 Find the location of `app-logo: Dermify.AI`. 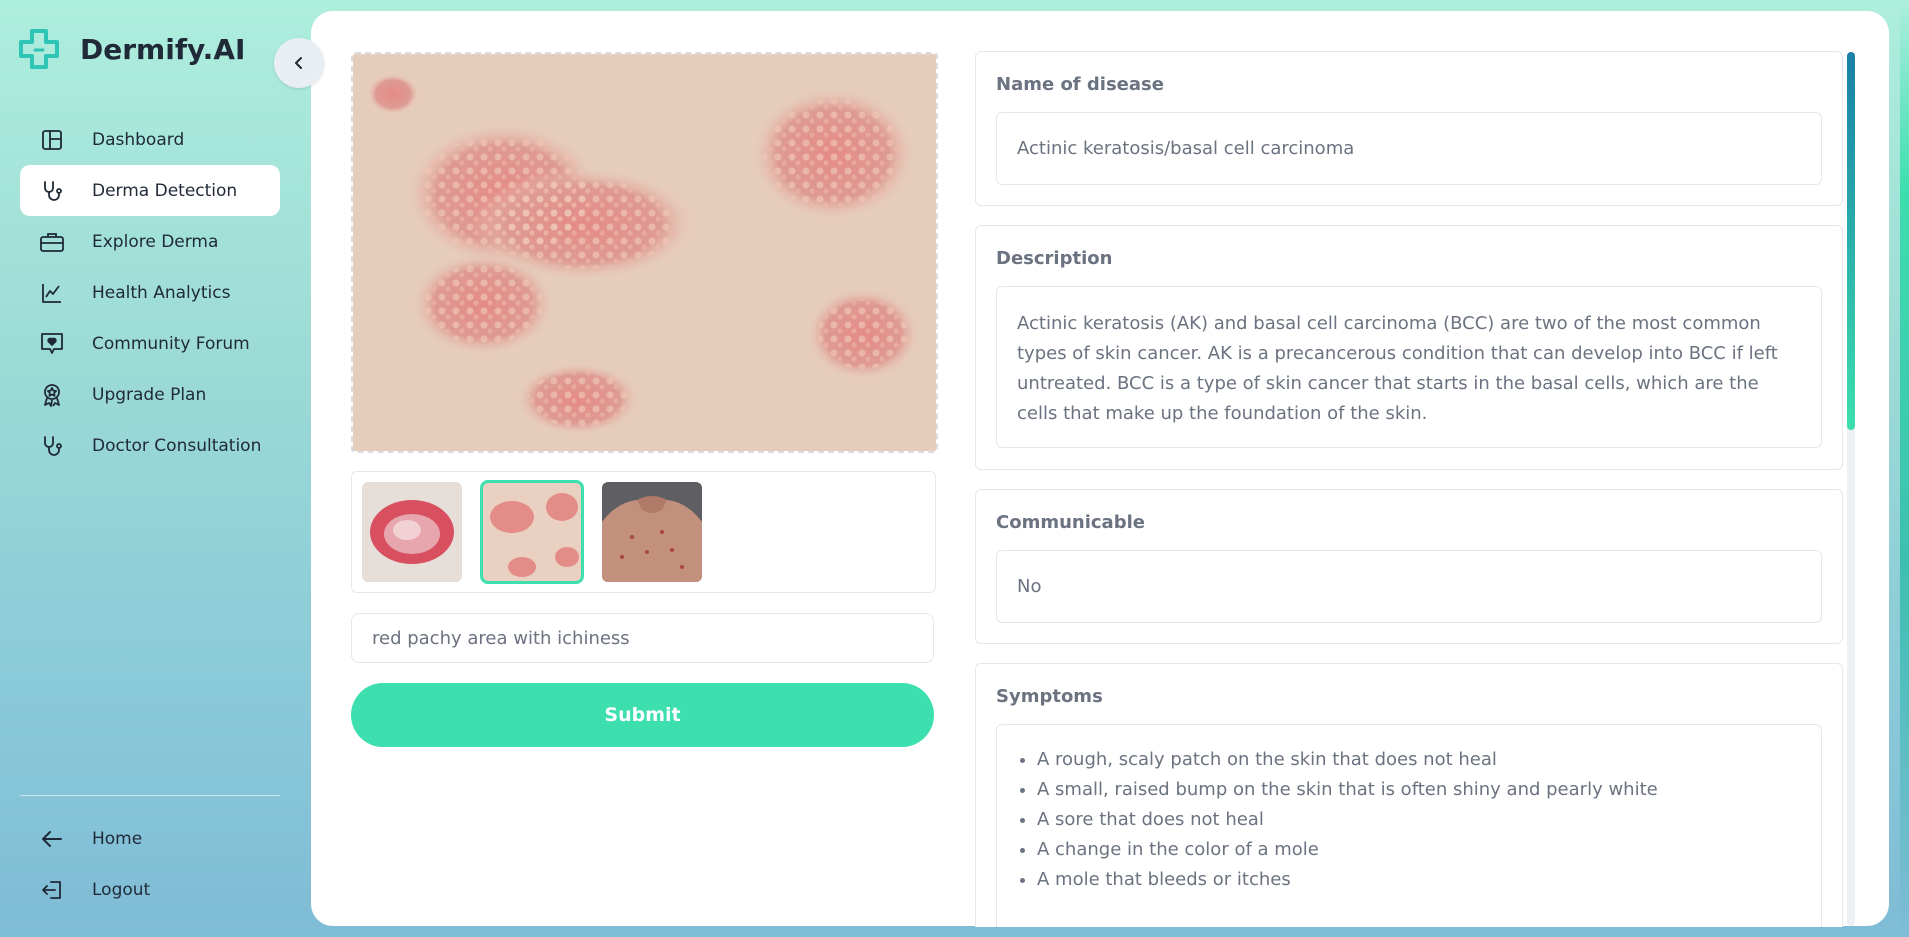

app-logo: Dermify.AI is located at coordinates (131, 49).